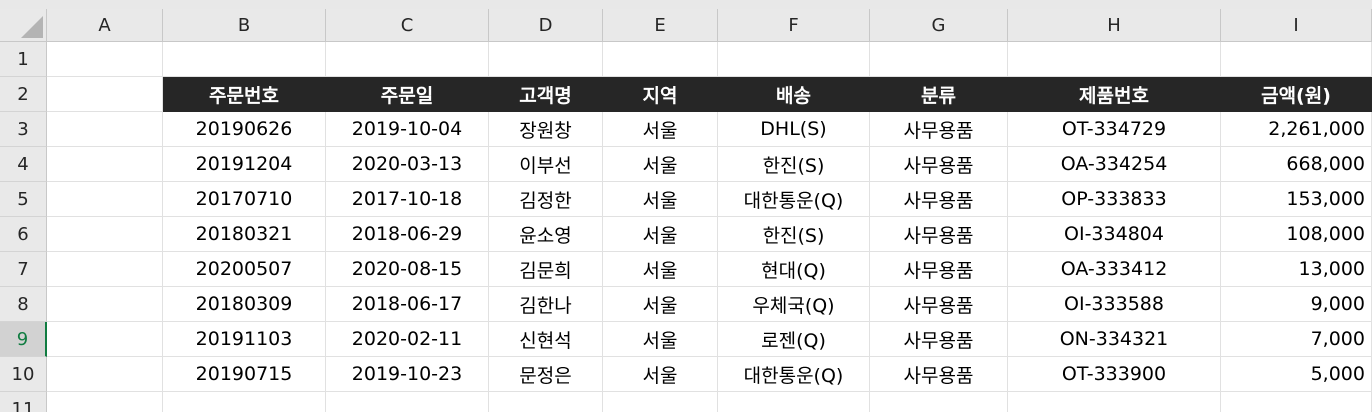  I want to click on cell-a4, so click(105, 164).